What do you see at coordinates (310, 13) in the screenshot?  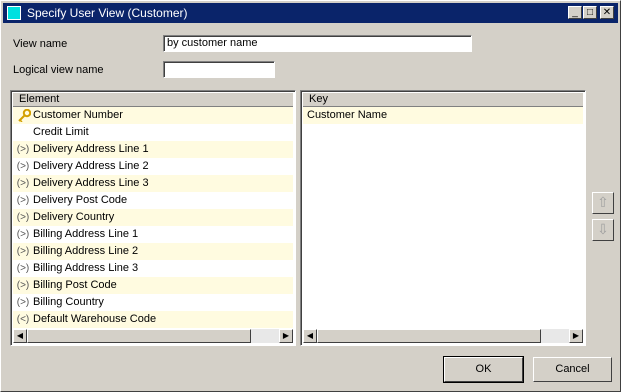 I see `title-bar: Specify User View (Customer) _ □ ✕` at bounding box center [310, 13].